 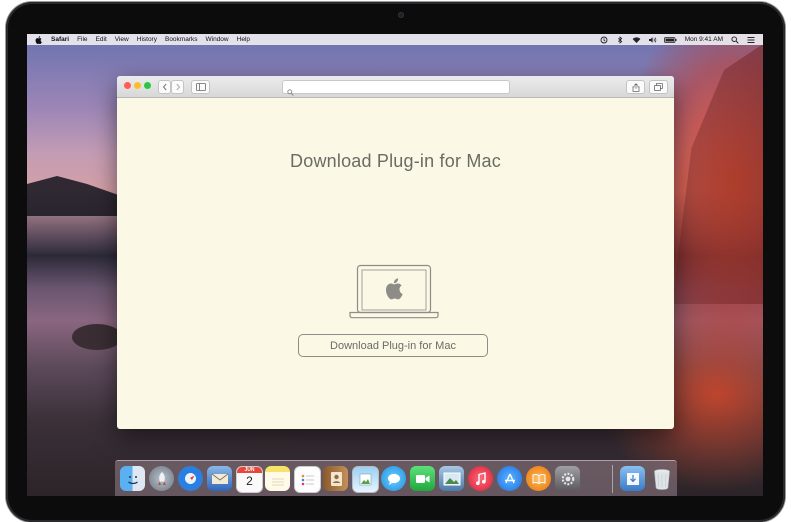 I want to click on browser-toolbar, so click(x=395, y=87).